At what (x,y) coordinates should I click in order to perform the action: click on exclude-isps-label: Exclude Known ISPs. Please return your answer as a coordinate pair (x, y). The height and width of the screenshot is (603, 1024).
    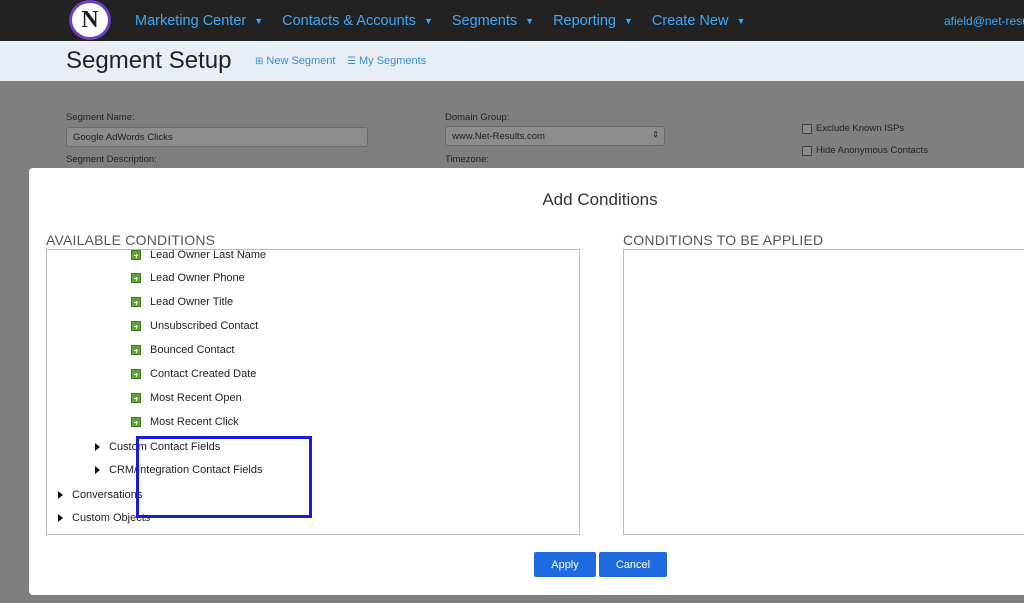
    Looking at the image, I should click on (860, 128).